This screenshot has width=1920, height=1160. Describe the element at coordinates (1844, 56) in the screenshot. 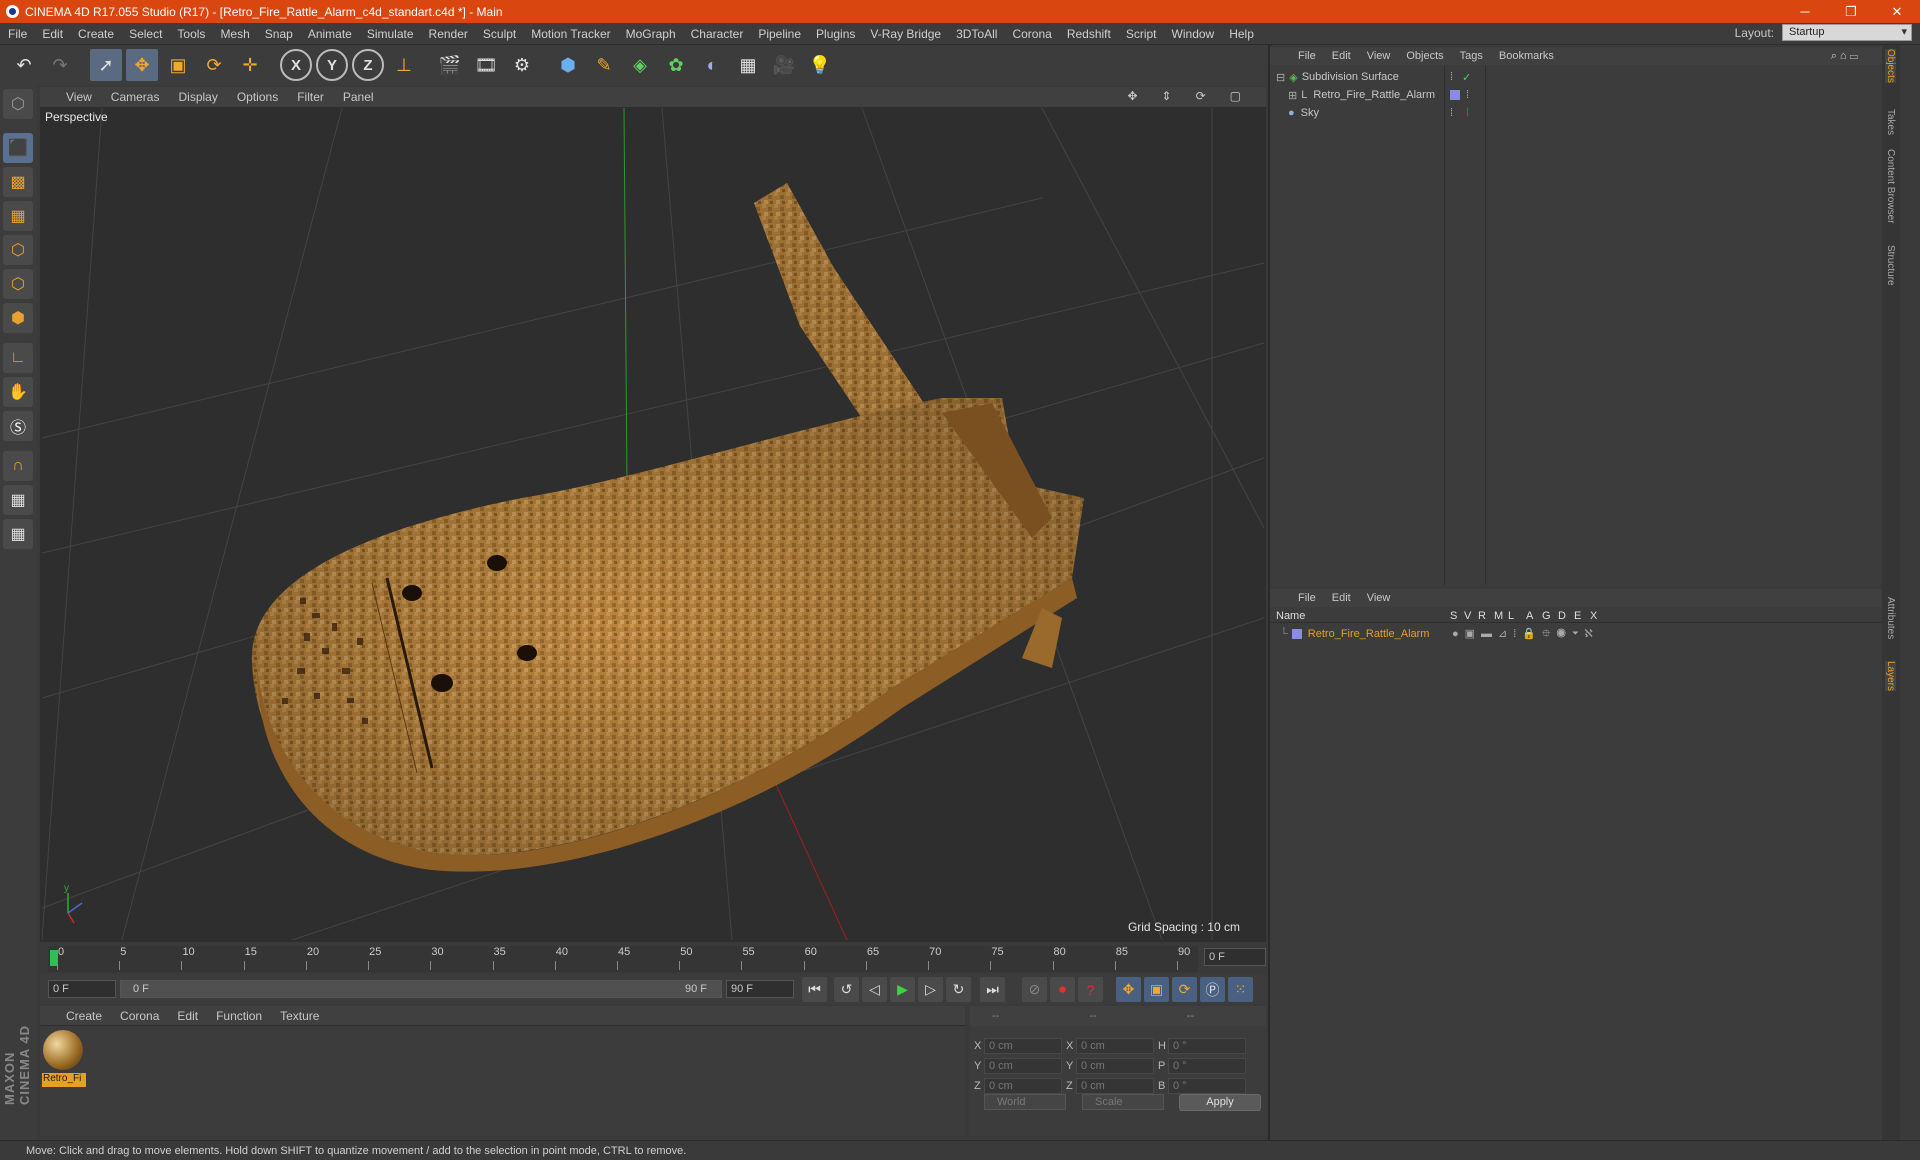

I see `search-icon: ⌕ ⌂ ▭` at that location.